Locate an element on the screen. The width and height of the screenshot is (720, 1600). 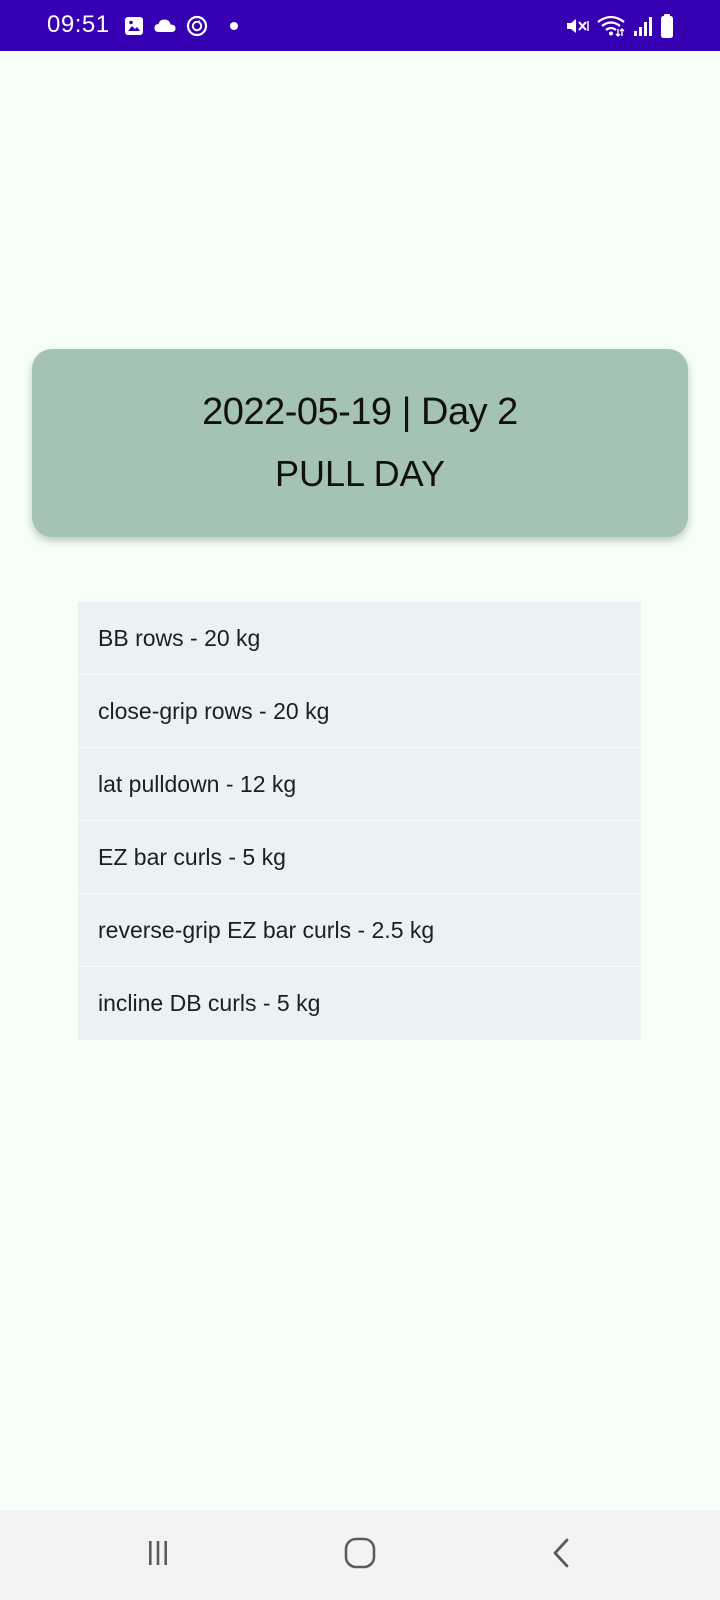
home-button is located at coordinates (360, 1555).